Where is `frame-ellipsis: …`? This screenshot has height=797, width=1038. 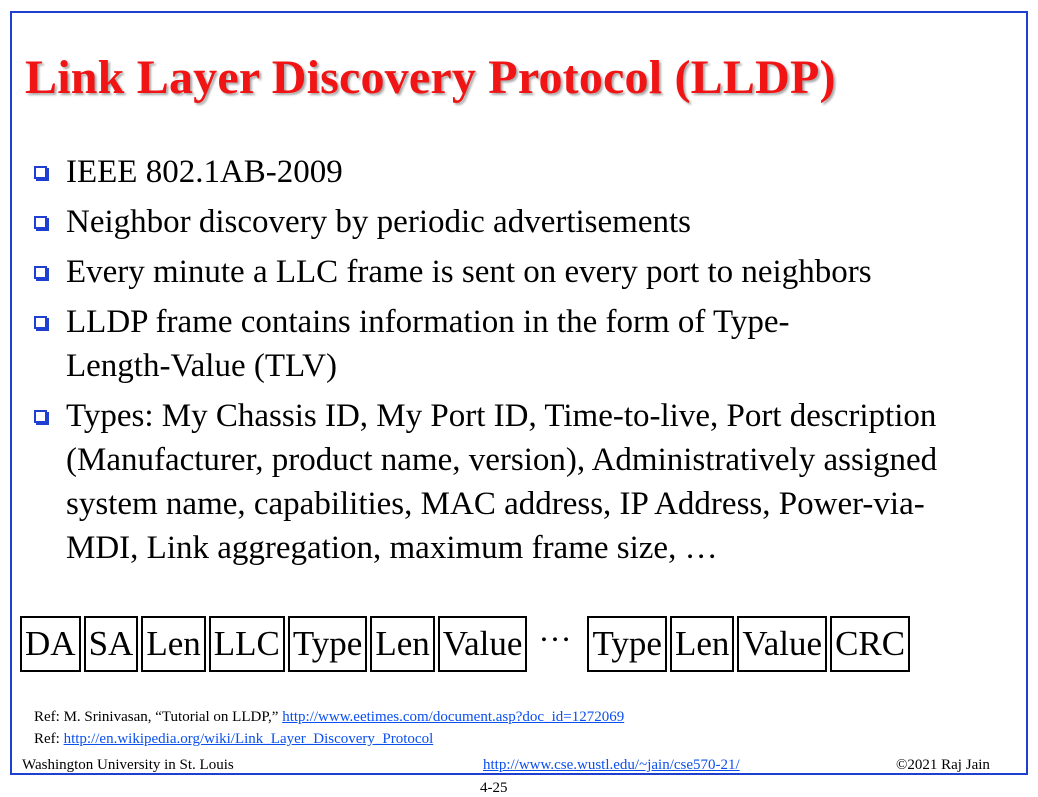
frame-ellipsis: … is located at coordinates (555, 631).